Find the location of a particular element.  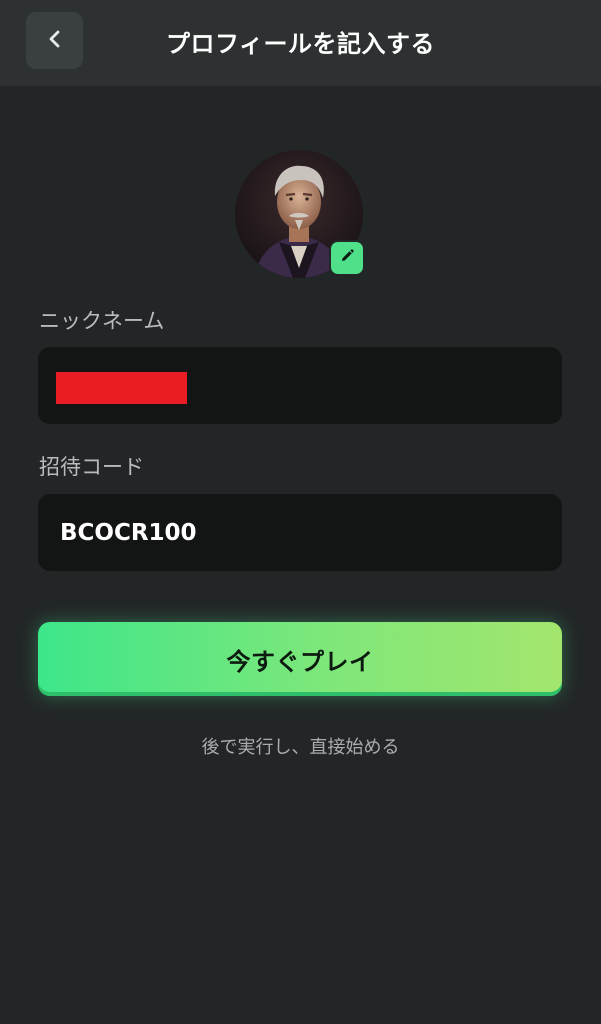

invite-code-label: 招待コード is located at coordinates (91, 467).